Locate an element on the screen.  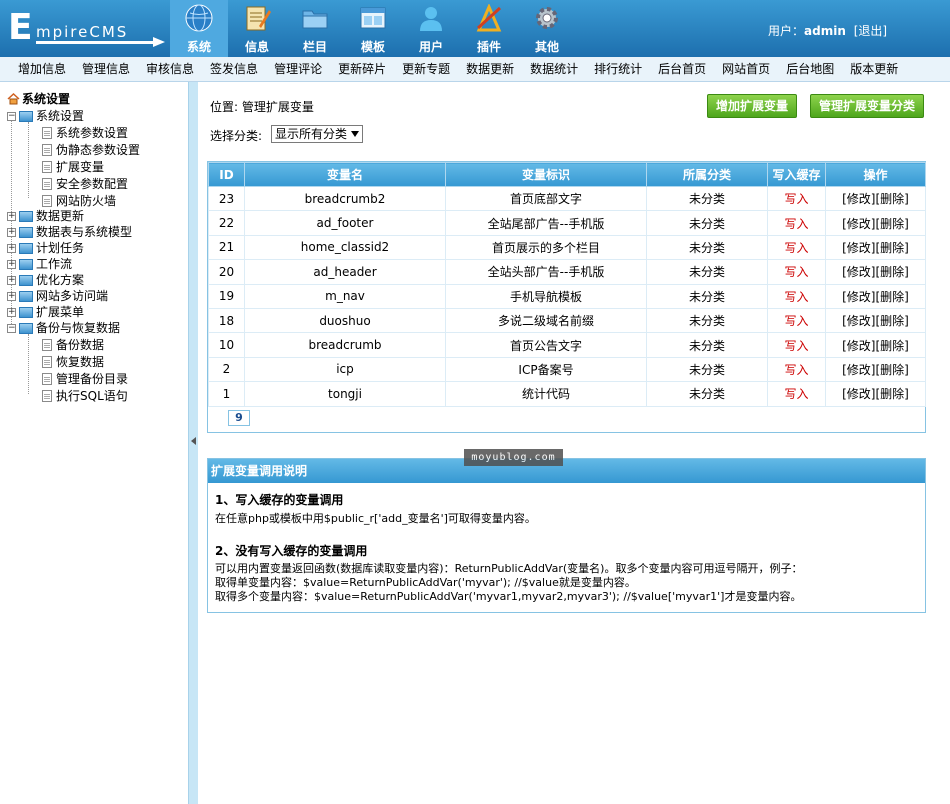
tree-node-tables-models: + 数据表与系统模型 is located at coordinates (69, 232).